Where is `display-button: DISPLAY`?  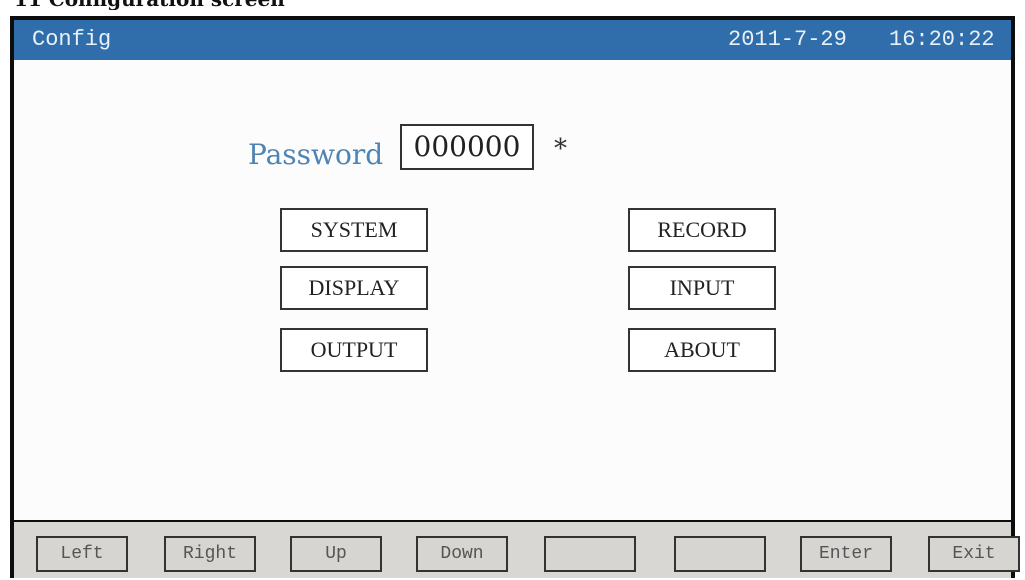
display-button: DISPLAY is located at coordinates (354, 288).